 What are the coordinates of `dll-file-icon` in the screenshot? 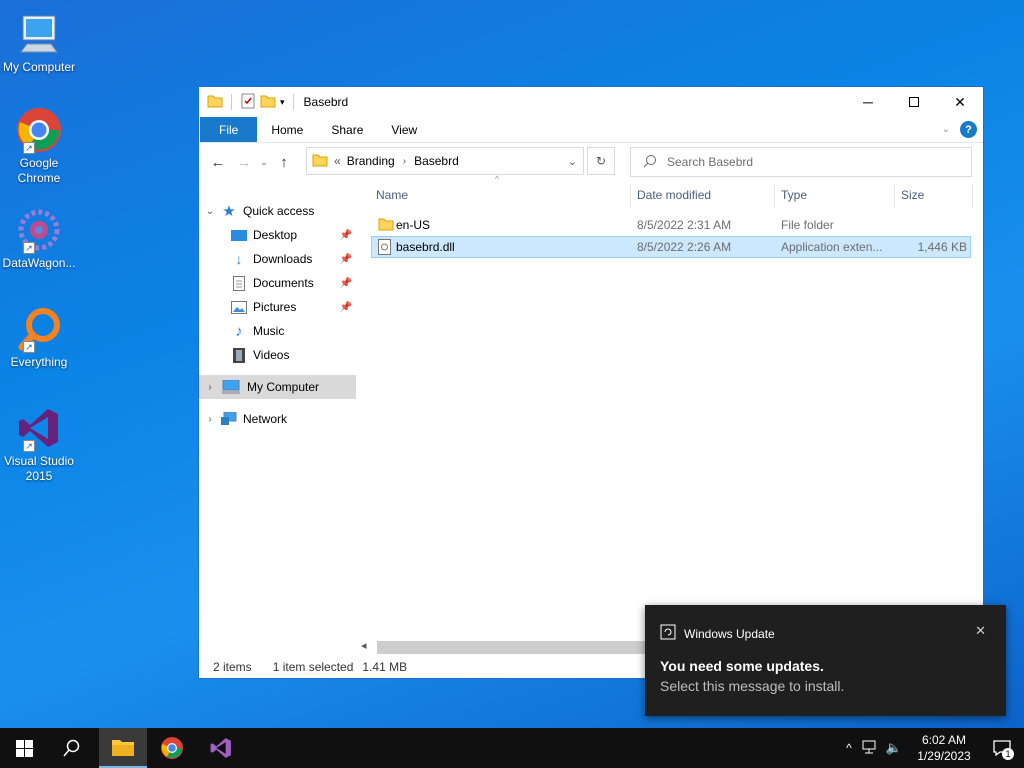 It's located at (385, 248).